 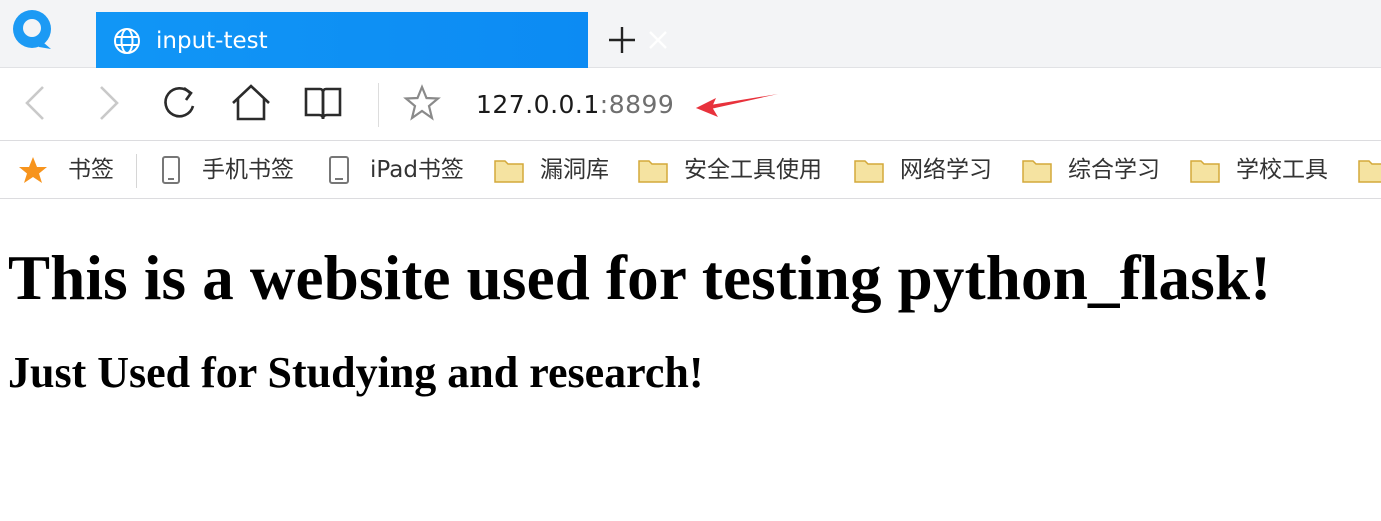 I want to click on bookmark-star-icon, so click(x=422, y=103).